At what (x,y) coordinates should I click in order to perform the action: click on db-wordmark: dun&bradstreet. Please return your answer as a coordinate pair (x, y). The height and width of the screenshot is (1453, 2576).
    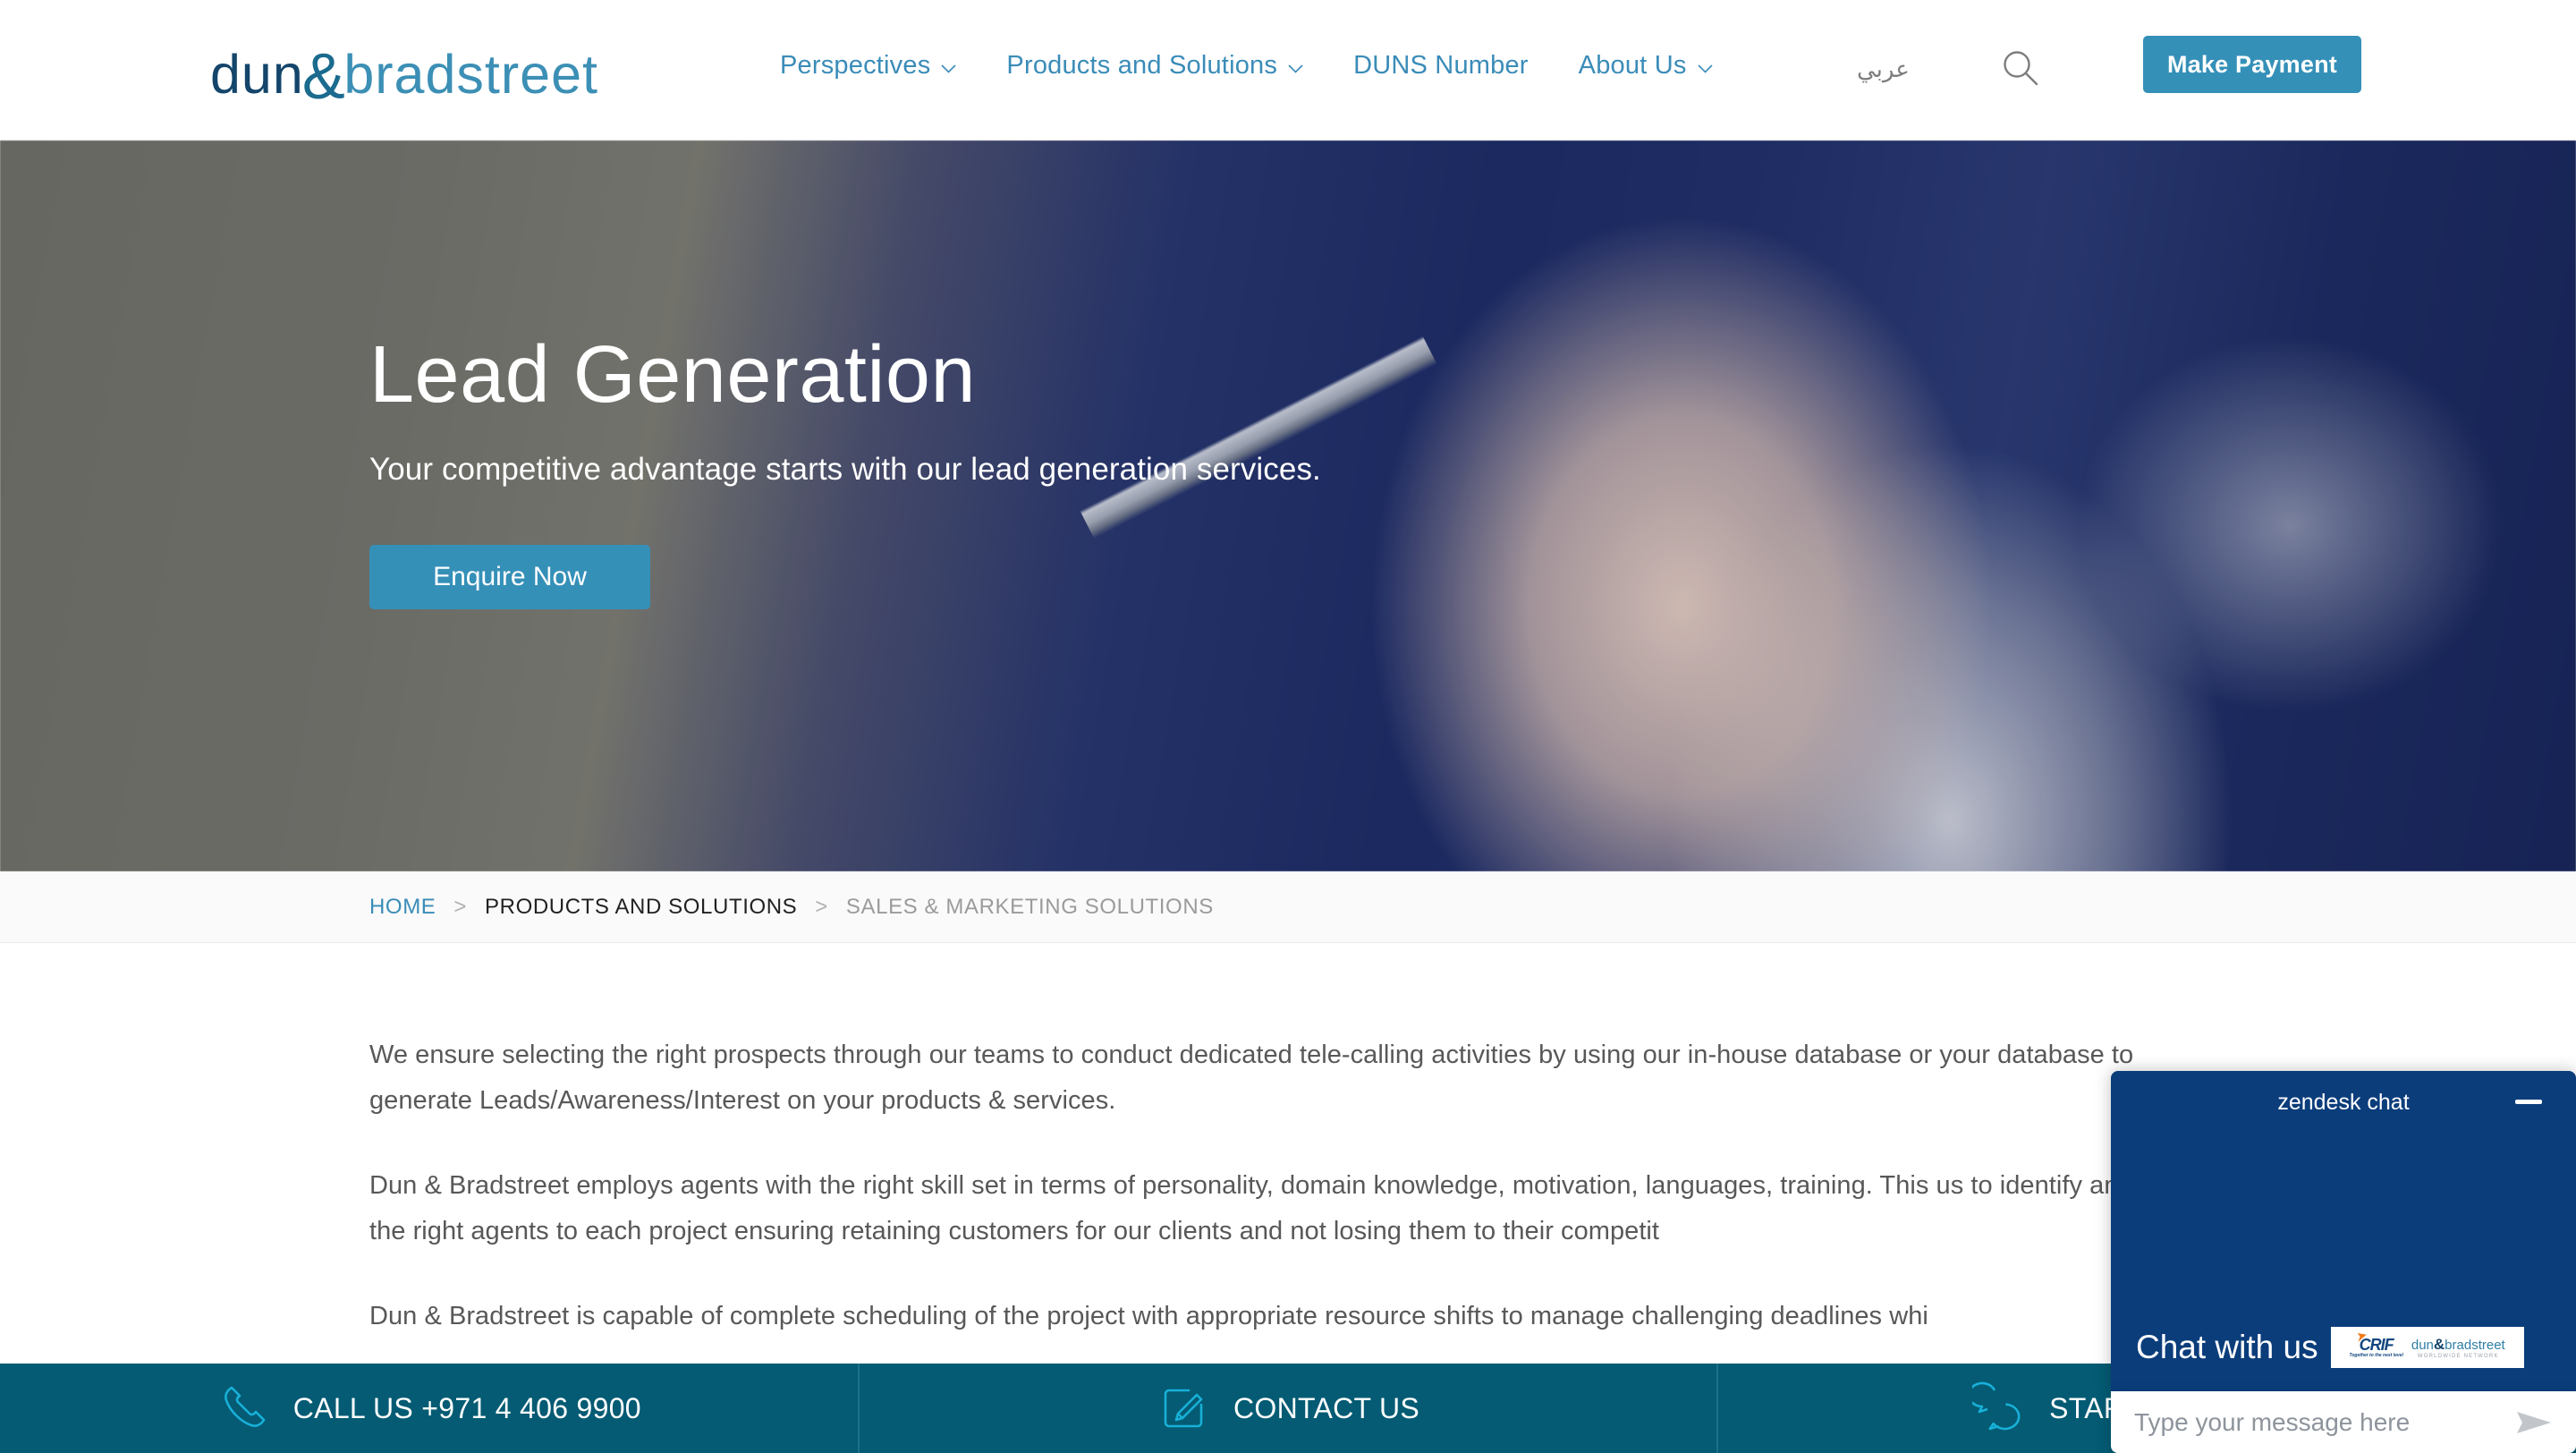
    Looking at the image, I should click on (2458, 1344).